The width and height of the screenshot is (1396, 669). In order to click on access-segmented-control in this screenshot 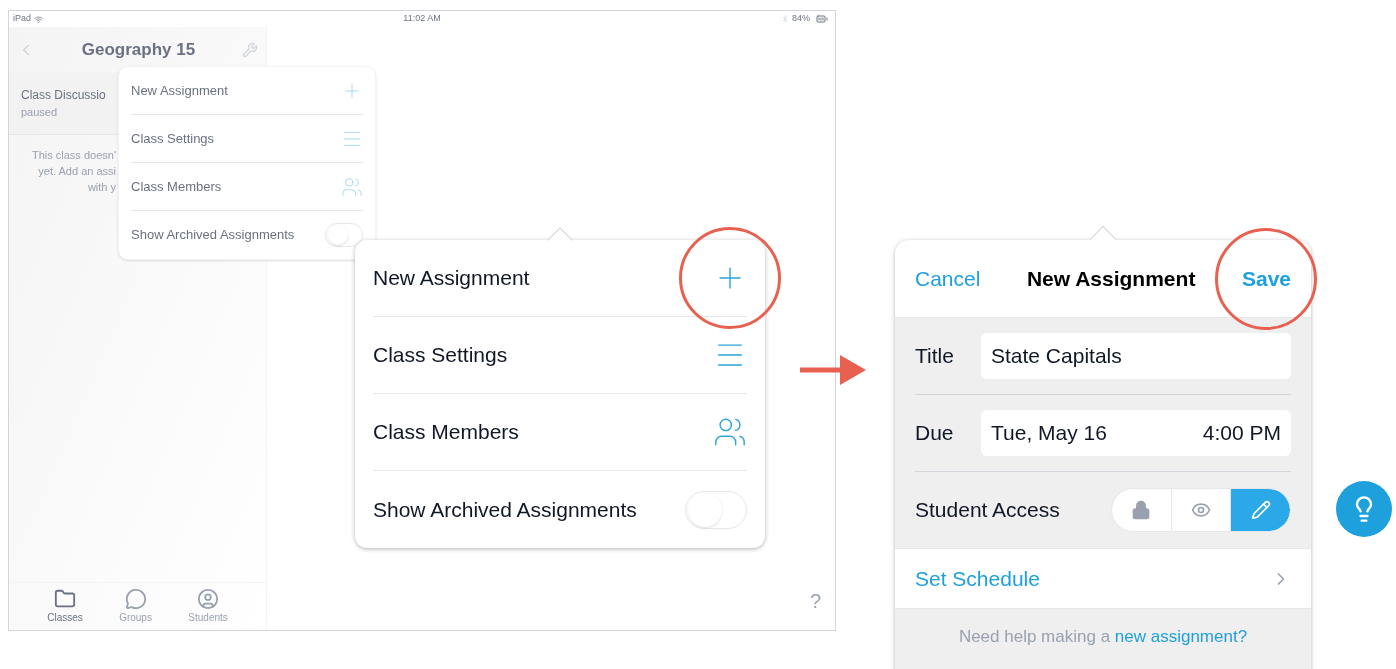, I will do `click(1201, 510)`.